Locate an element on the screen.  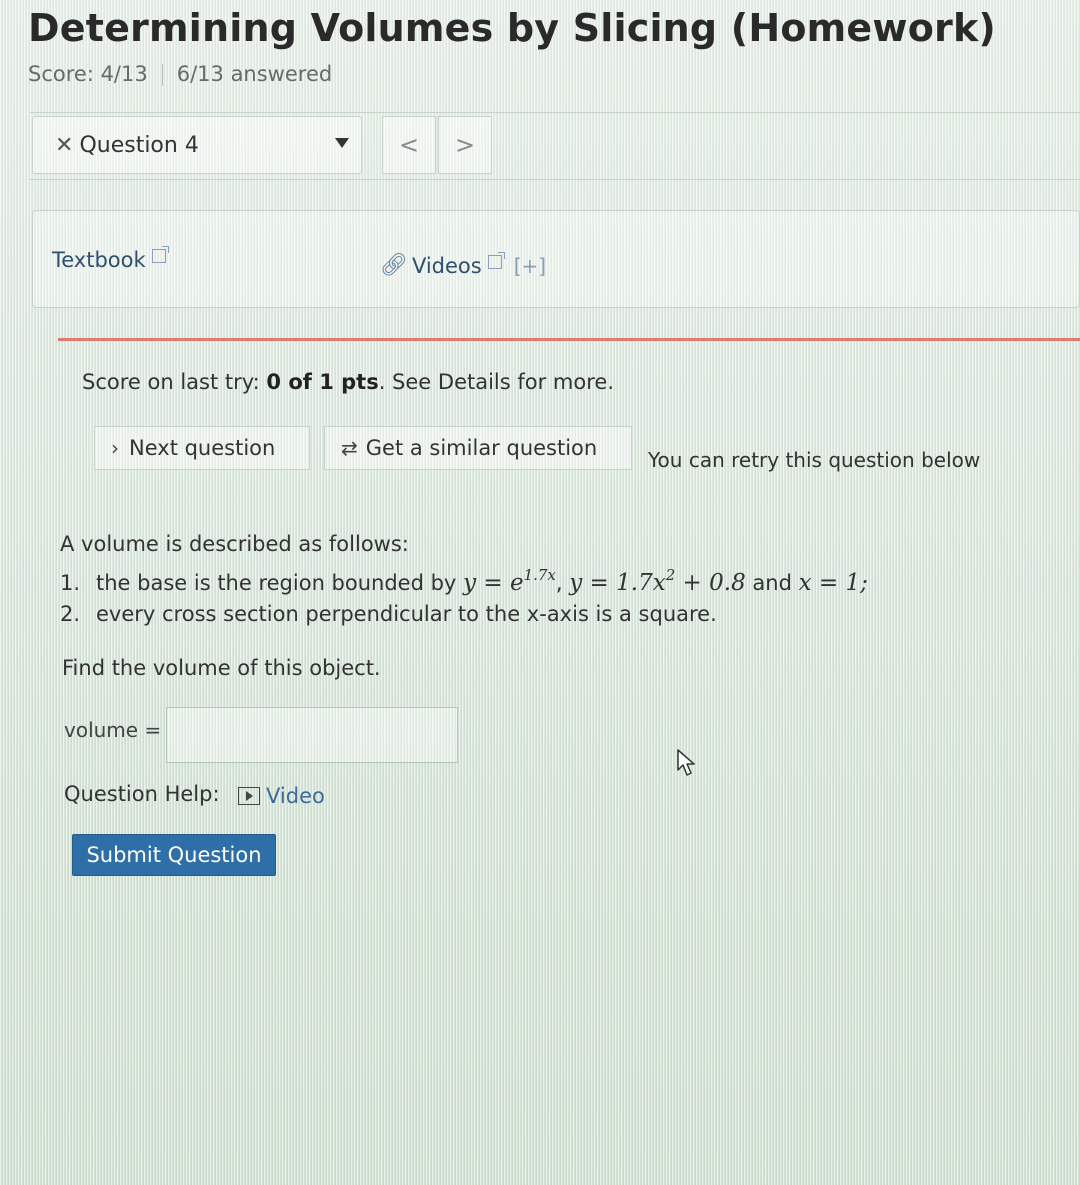
feedback-divider is located at coordinates (569, 339).